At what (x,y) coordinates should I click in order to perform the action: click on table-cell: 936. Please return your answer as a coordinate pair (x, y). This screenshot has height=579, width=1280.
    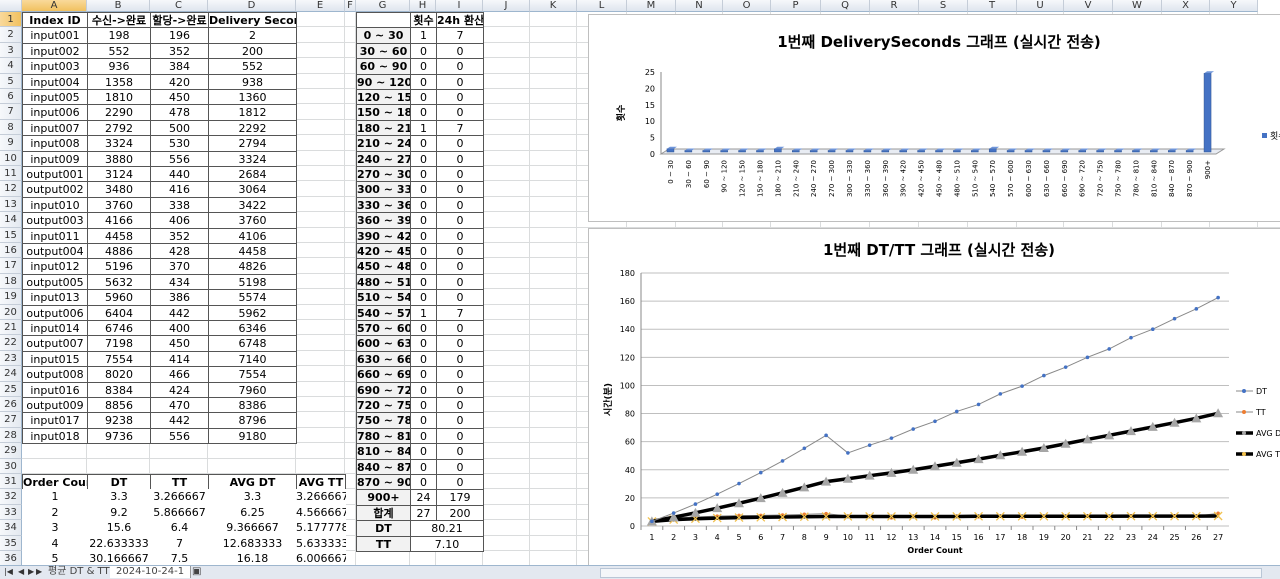
    Looking at the image, I should click on (119, 66).